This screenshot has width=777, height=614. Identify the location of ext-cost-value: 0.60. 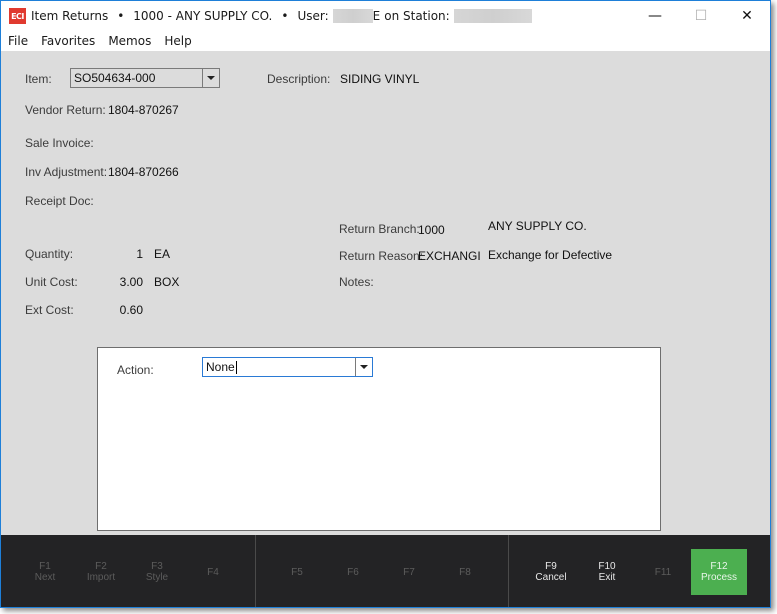
(131, 310).